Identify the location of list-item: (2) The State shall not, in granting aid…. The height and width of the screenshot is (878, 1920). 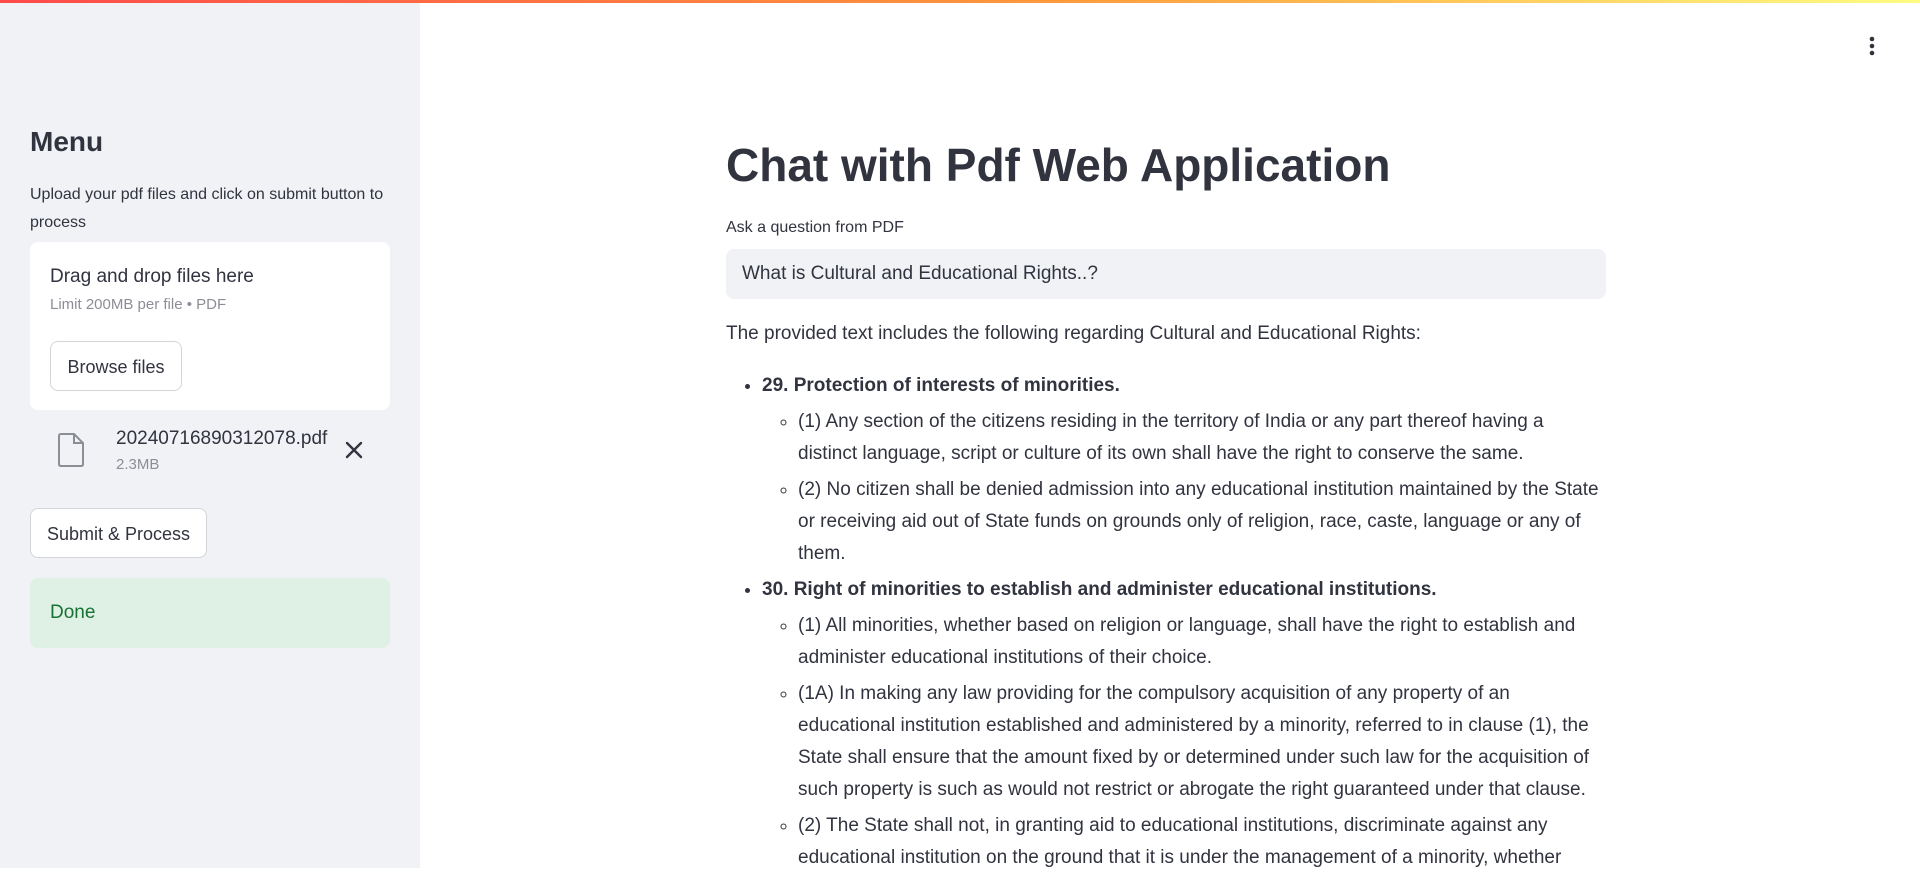
(1202, 842).